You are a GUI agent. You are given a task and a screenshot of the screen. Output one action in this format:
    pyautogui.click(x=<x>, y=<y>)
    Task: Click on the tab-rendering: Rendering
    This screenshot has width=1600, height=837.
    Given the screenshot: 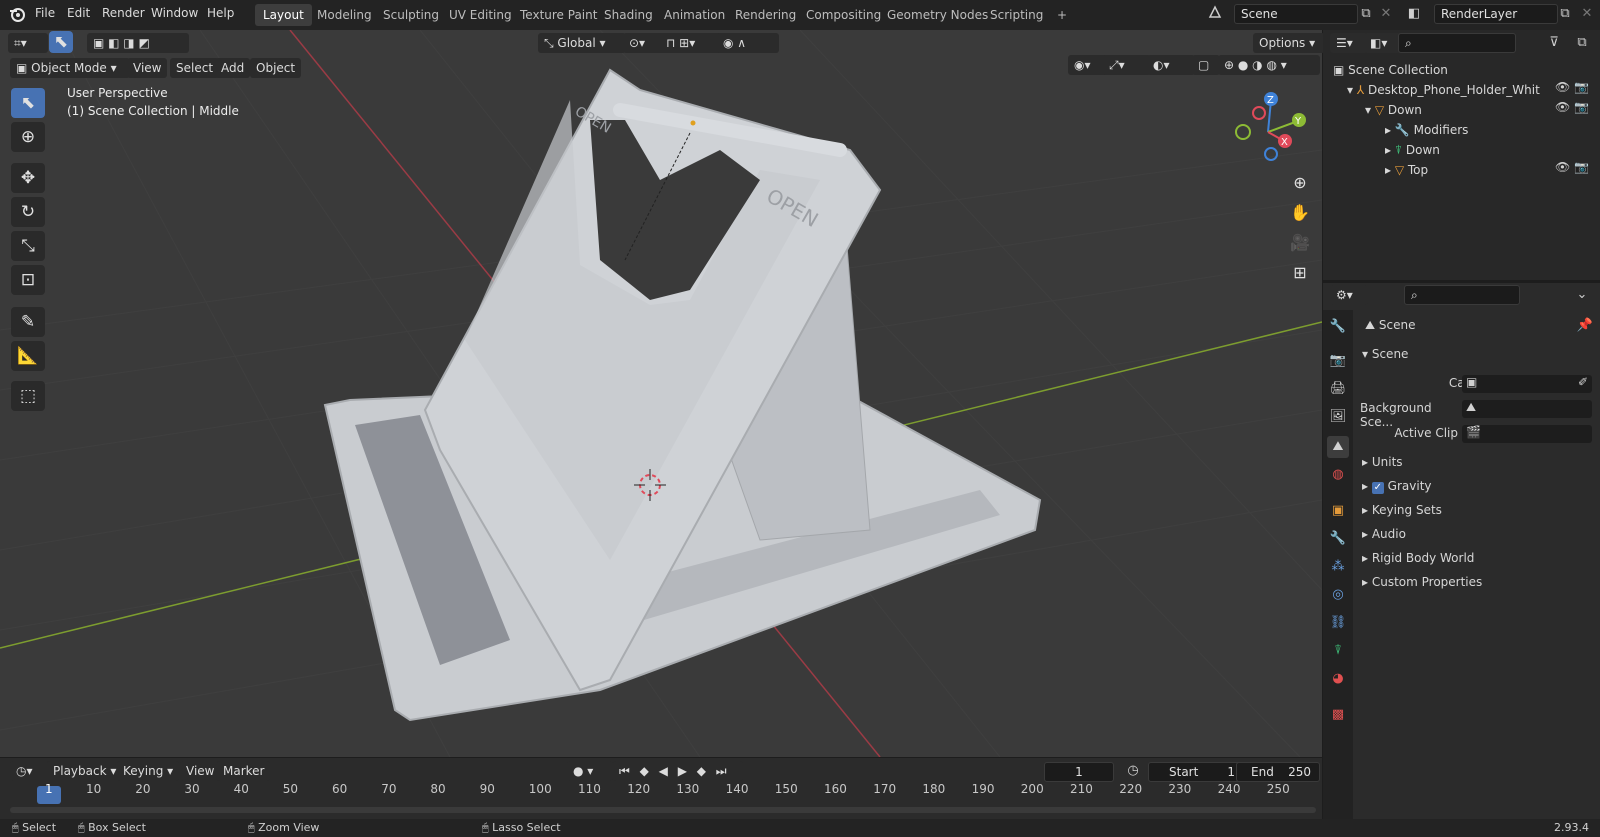 What is the action you would take?
    pyautogui.click(x=765, y=15)
    